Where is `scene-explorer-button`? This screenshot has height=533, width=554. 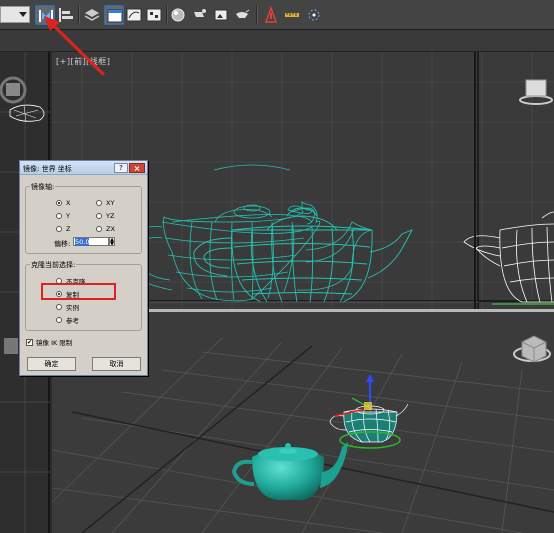 scene-explorer-button is located at coordinates (114, 15).